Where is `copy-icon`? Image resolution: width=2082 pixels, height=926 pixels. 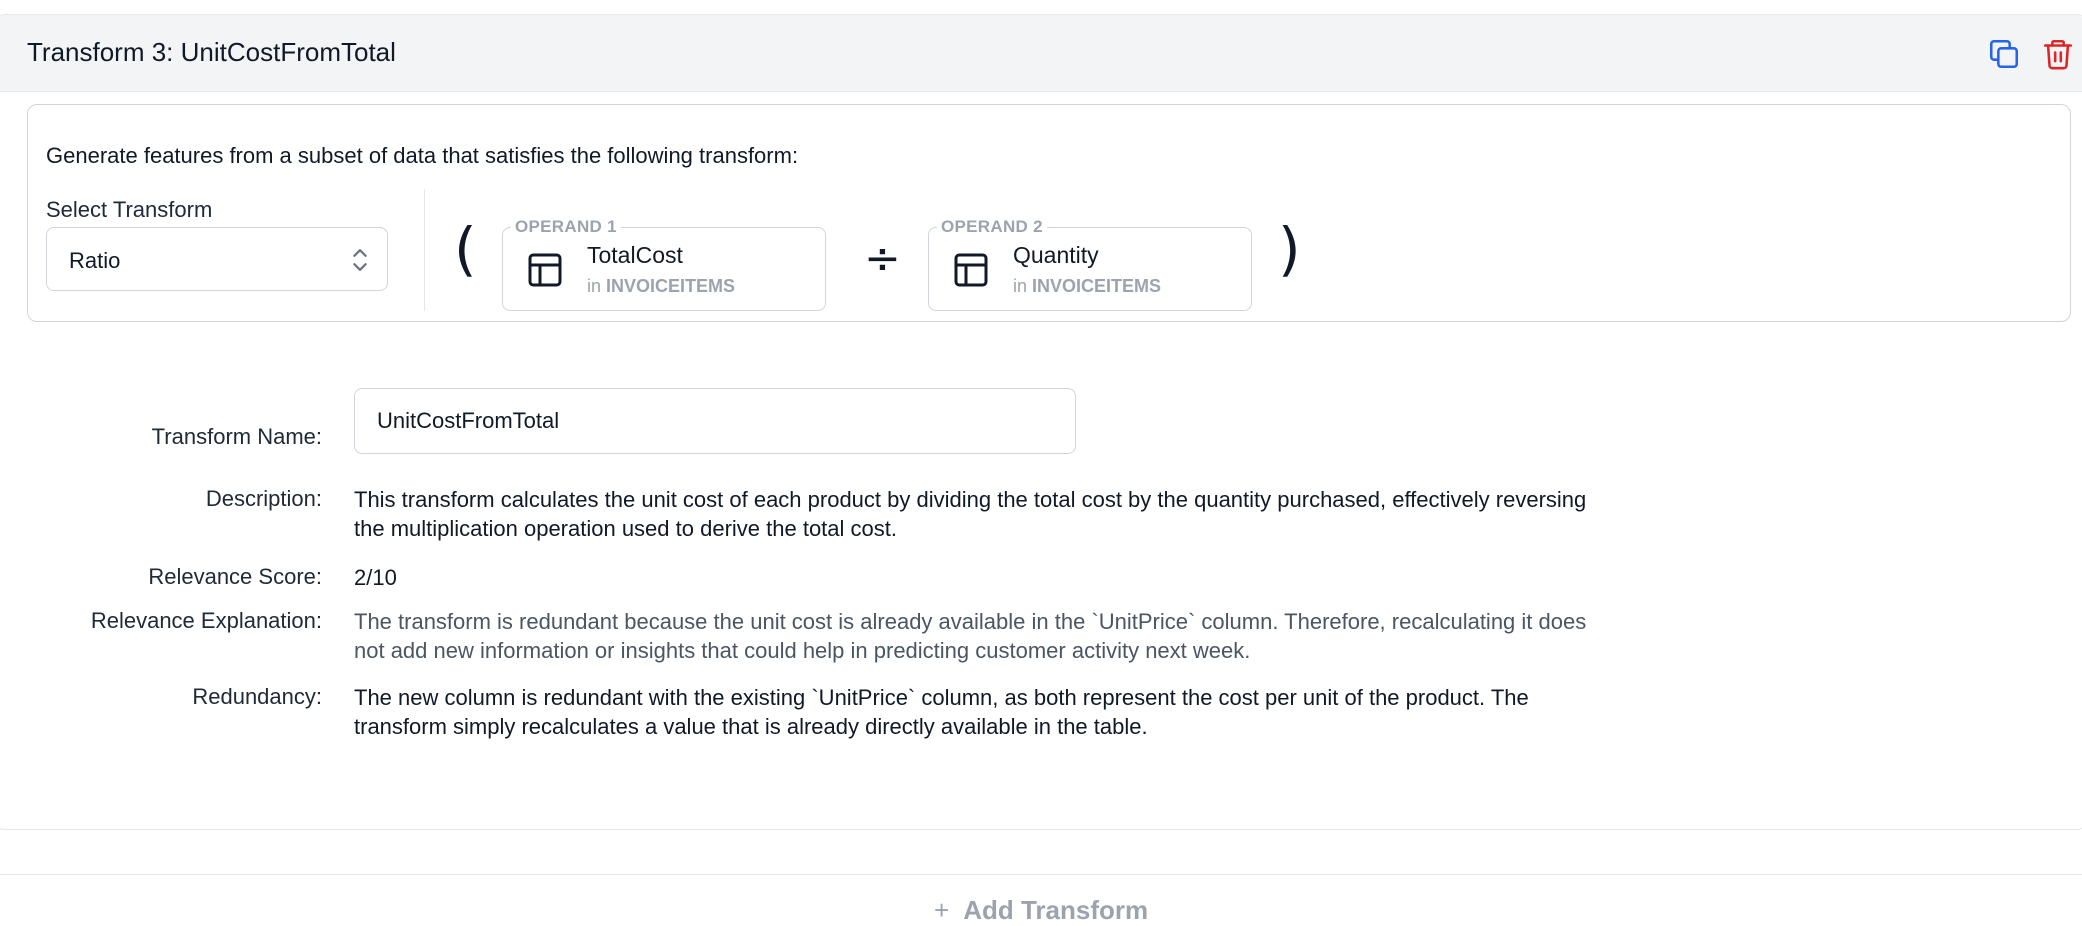
copy-icon is located at coordinates (2004, 54).